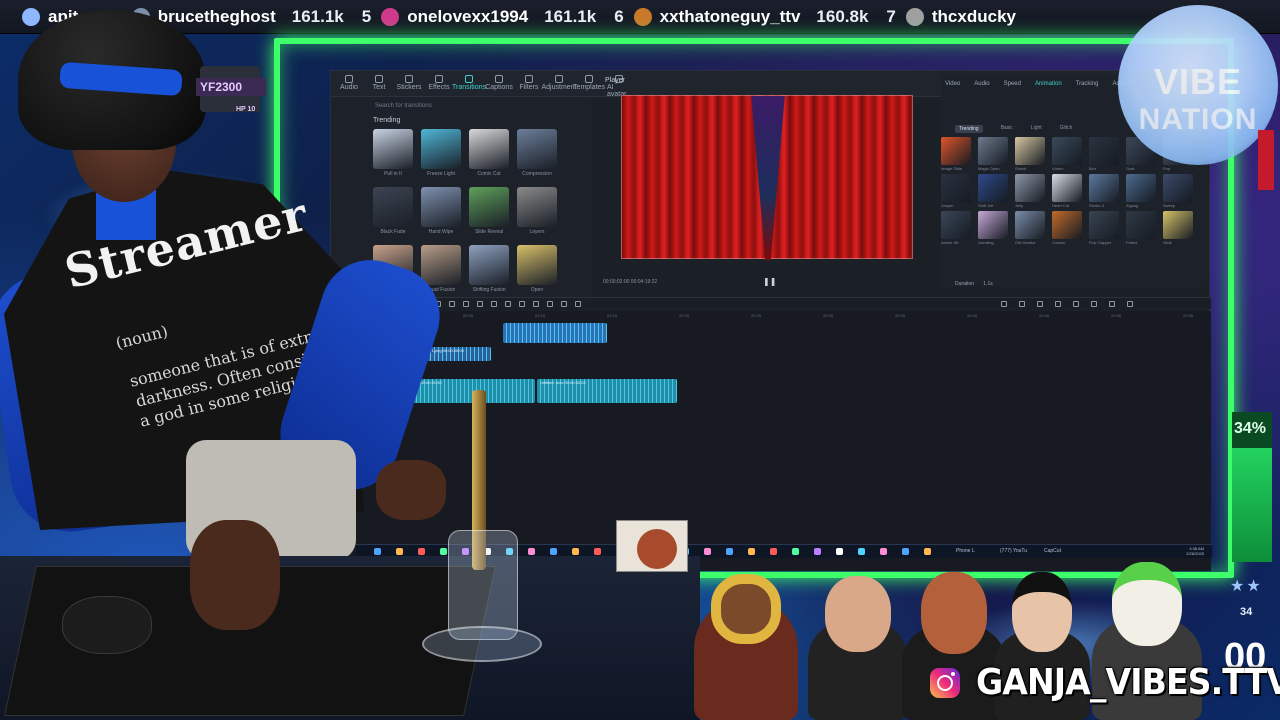 The height and width of the screenshot is (720, 1280). Describe the element at coordinates (842, 16) in the screenshot. I see `ticker-count: 160.8k` at that location.